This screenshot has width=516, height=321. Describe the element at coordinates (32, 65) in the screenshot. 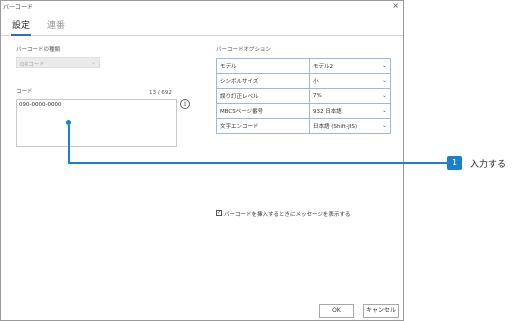

I see `barcode-type-value: QRコード` at that location.